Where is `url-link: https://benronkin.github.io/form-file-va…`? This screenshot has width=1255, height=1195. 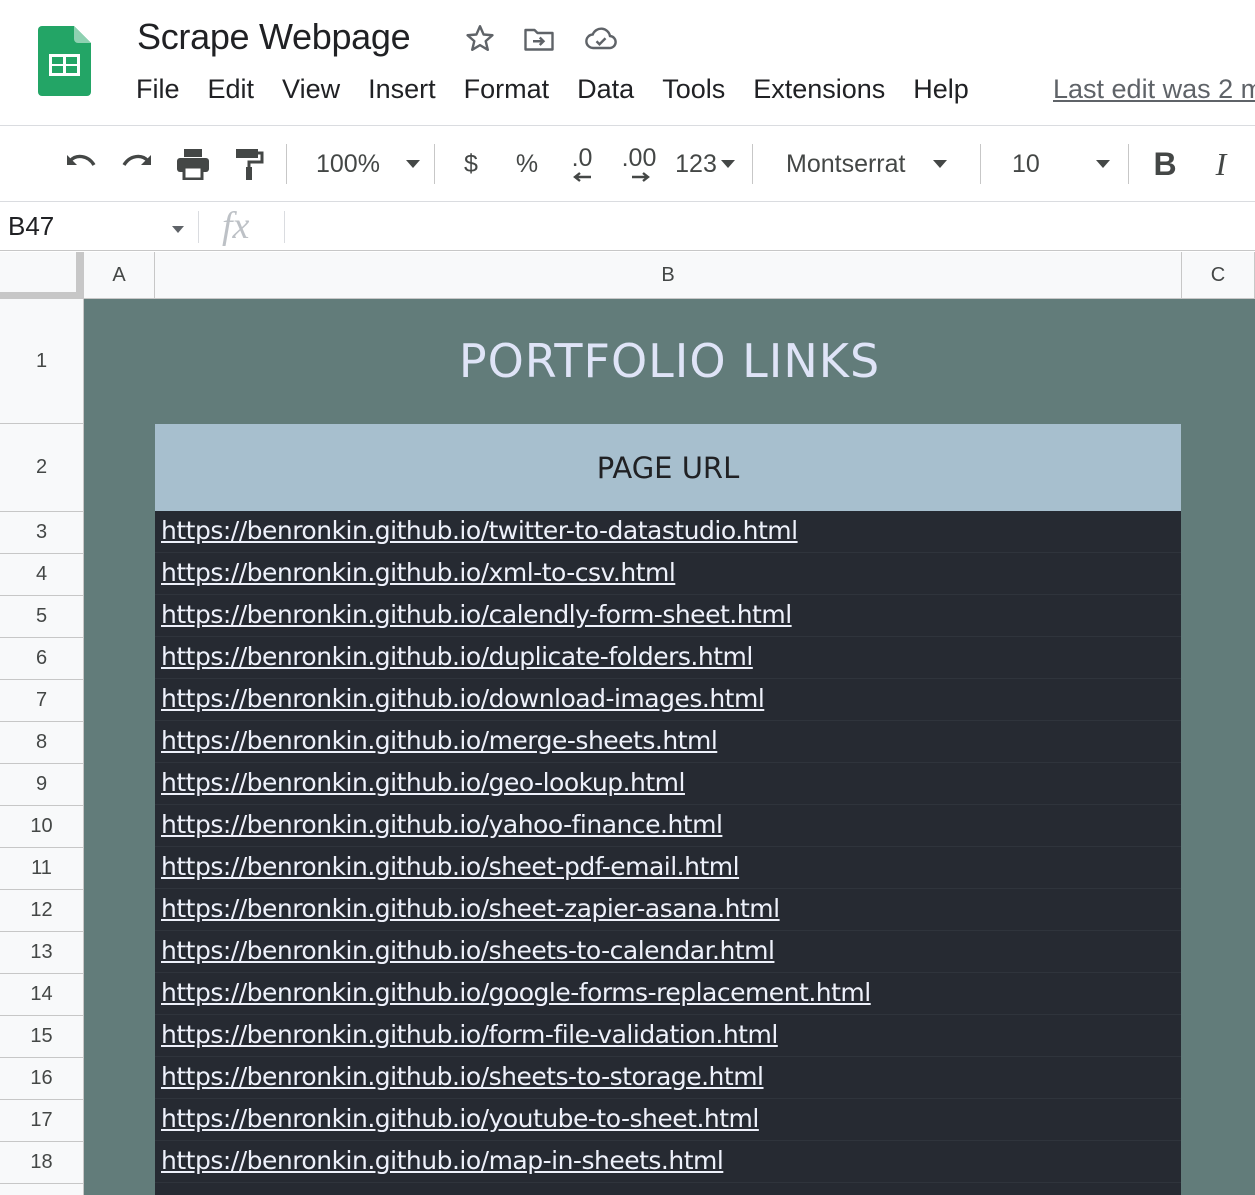 url-link: https://benronkin.github.io/form-file-va… is located at coordinates (469, 1034).